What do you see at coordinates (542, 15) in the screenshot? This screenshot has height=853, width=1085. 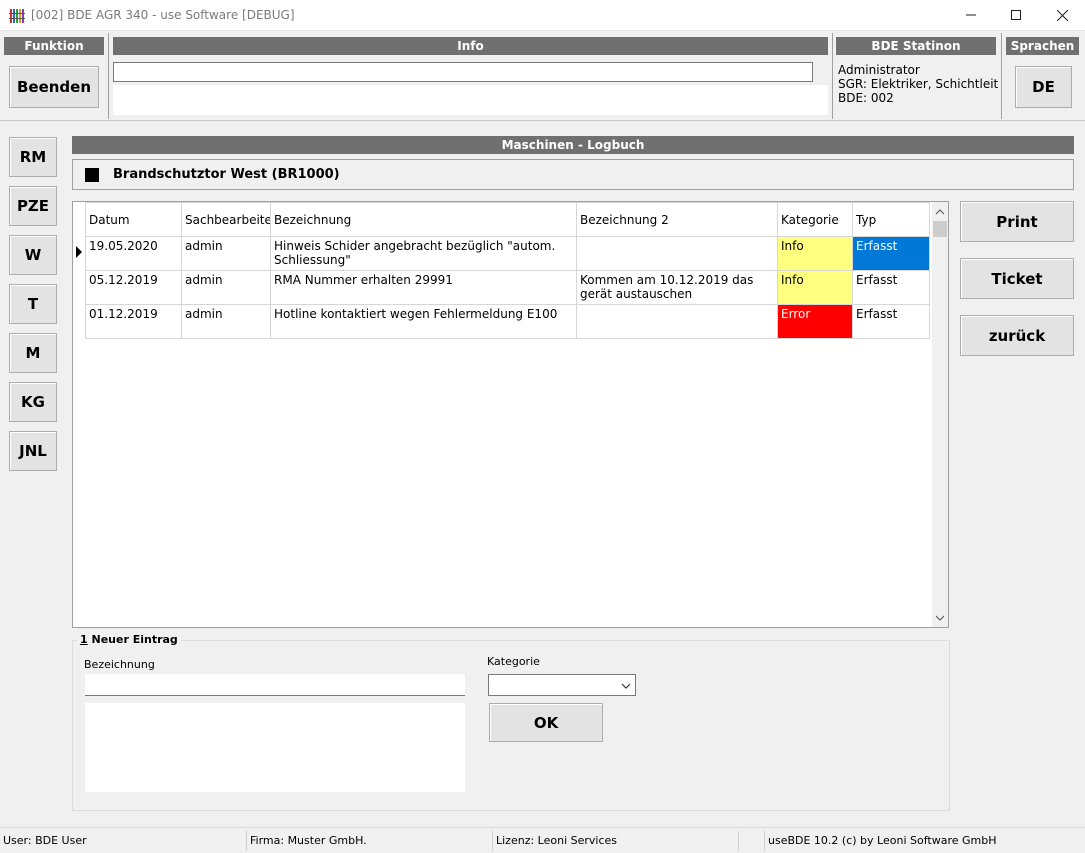 I see `title-bar: [002] BDE AGR 340 - use Software [DEBUG]` at bounding box center [542, 15].